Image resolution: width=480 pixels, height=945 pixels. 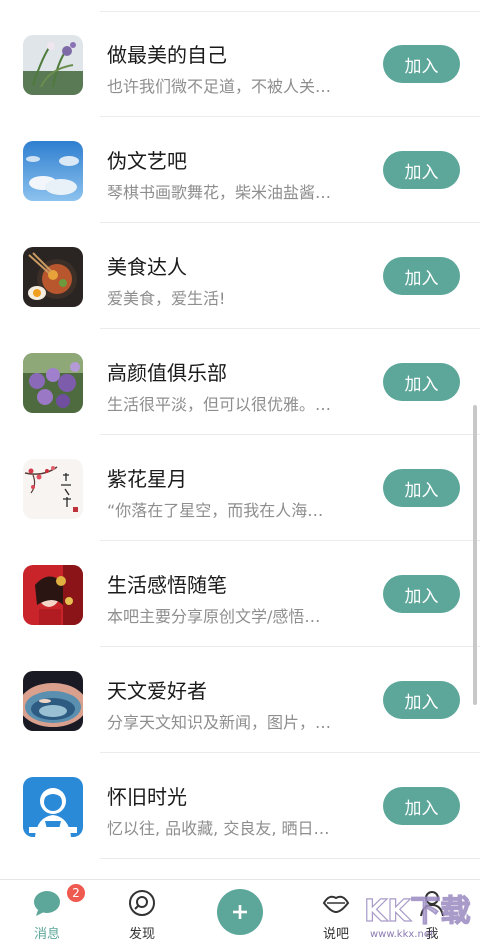 I want to click on group-row: 生活感悟随笔 本吧主要分享原创文学/感悟… 加入, so click(x=240, y=594).